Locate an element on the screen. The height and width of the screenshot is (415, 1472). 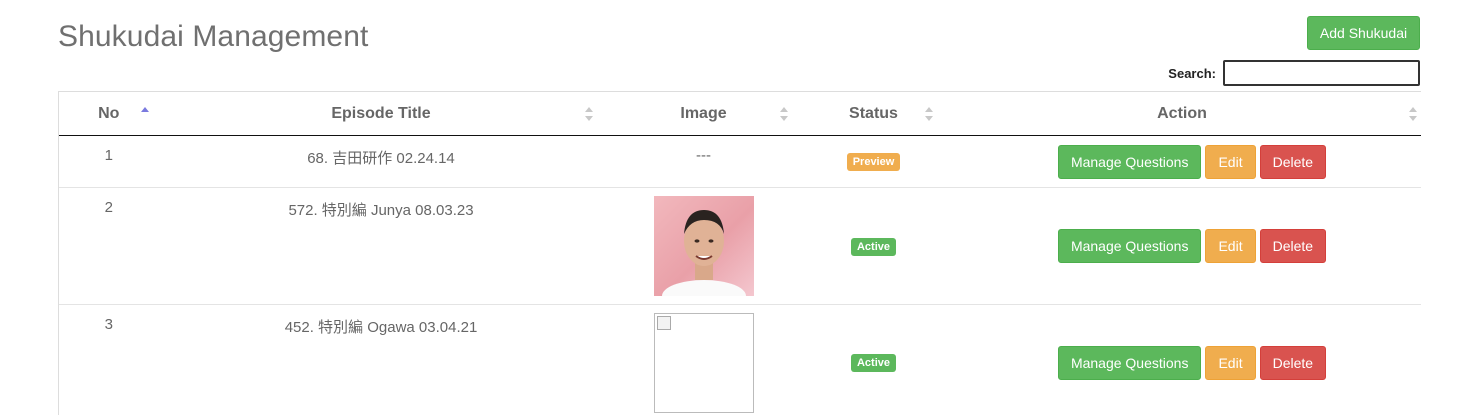
column-header-action-label: Action is located at coordinates (1182, 113).